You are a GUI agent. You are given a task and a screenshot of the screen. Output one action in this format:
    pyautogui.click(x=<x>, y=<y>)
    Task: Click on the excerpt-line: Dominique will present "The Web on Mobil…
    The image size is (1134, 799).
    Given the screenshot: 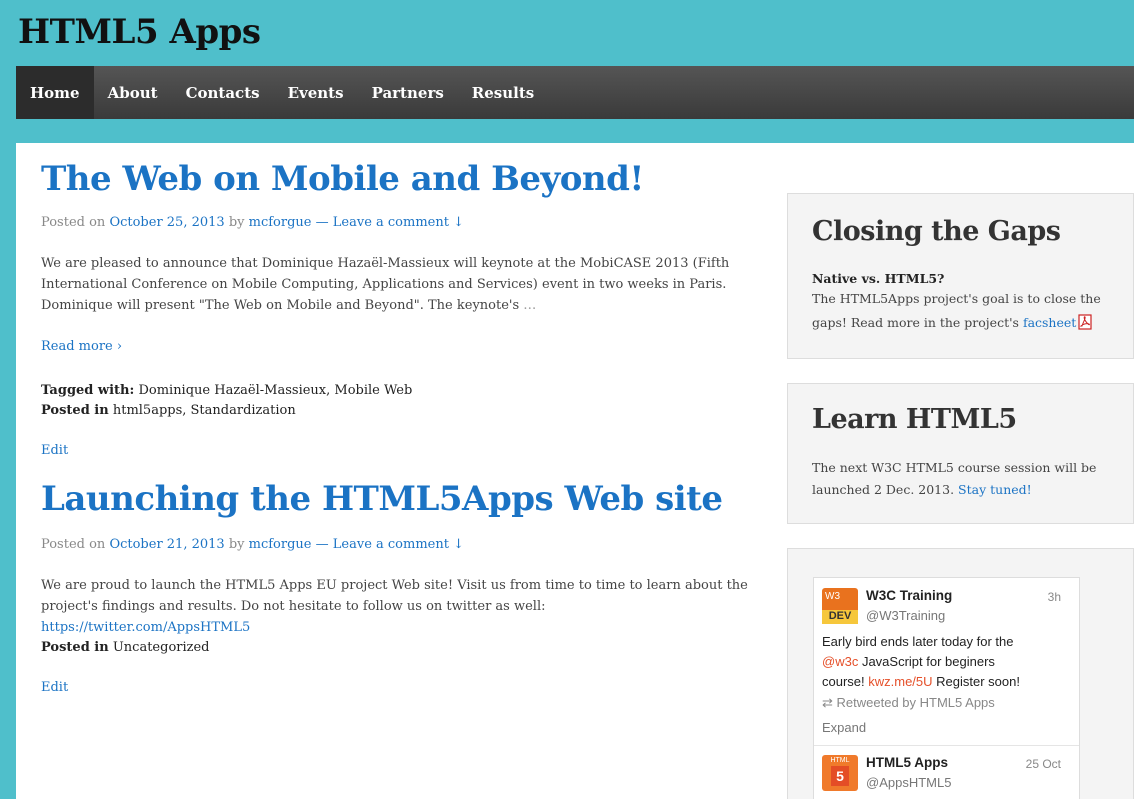 What is the action you would take?
    pyautogui.click(x=290, y=305)
    